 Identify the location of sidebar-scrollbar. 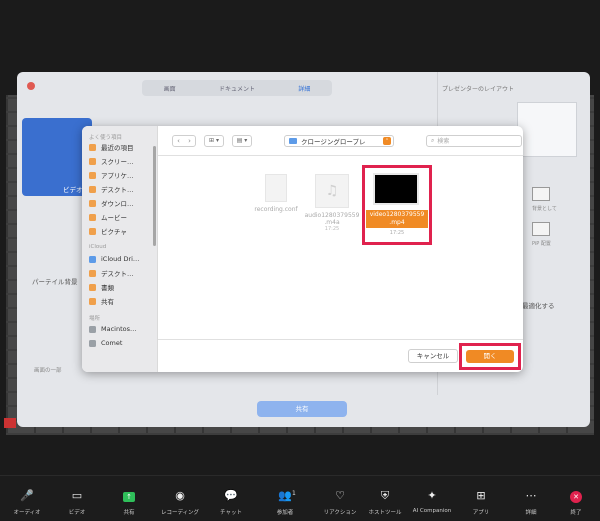
(154, 196).